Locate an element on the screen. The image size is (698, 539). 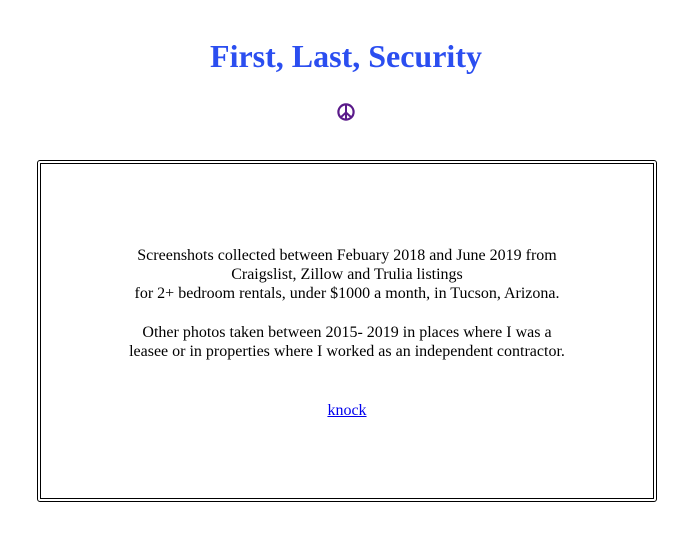
peace-symbol-svg is located at coordinates (346, 112).